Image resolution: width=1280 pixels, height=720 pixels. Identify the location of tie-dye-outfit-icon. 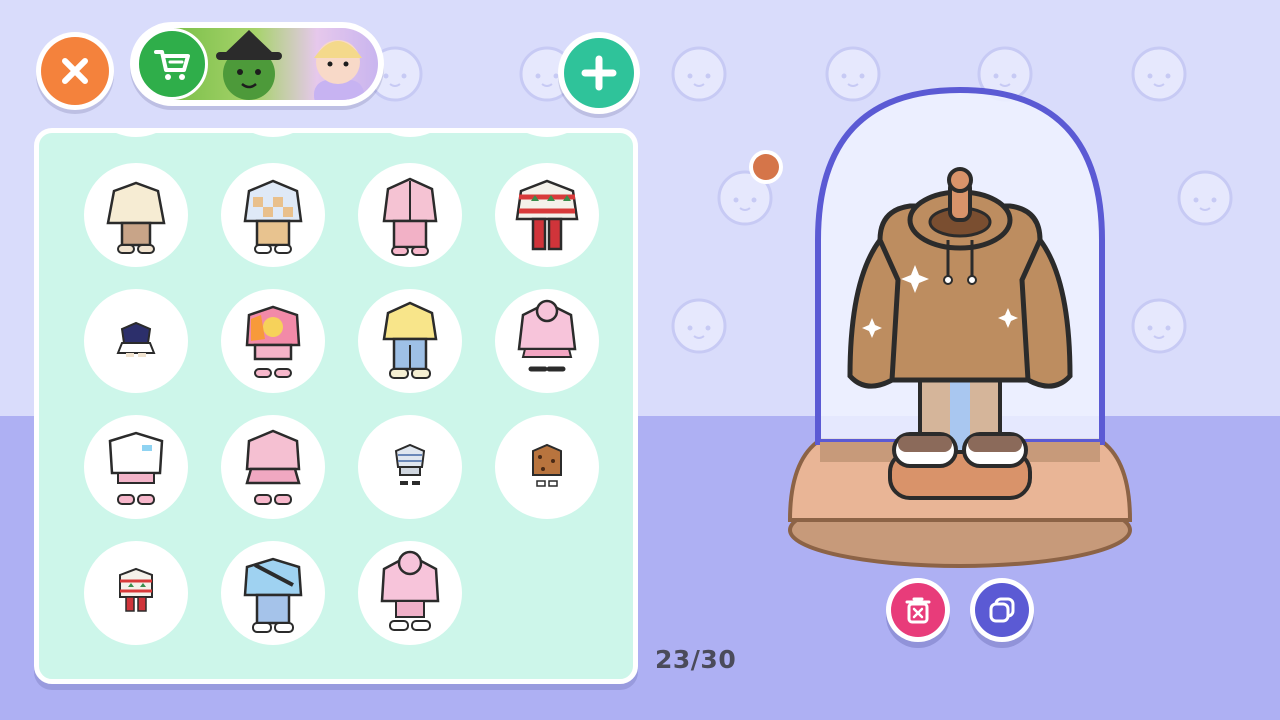
(273, 341).